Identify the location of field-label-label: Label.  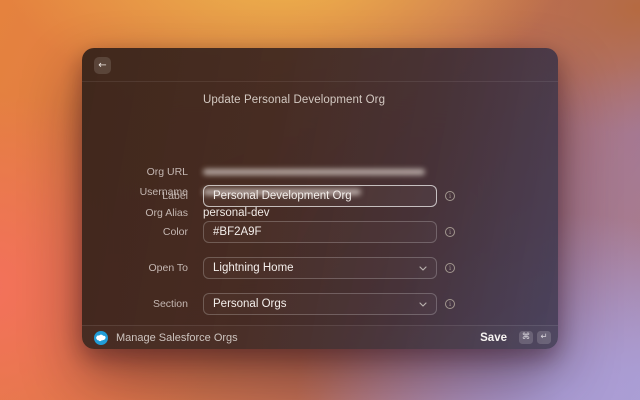
(175, 196).